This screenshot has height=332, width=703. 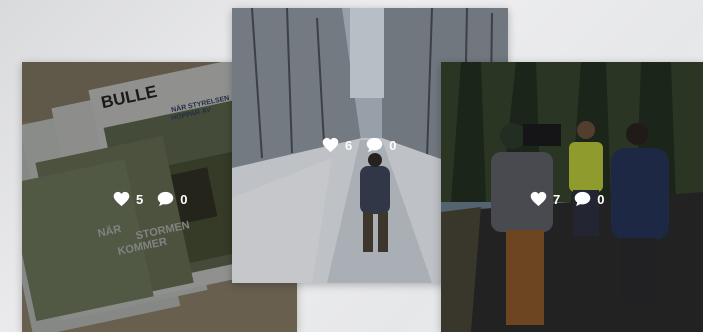 What do you see at coordinates (140, 199) in the screenshot?
I see `like-count-value: 5` at bounding box center [140, 199].